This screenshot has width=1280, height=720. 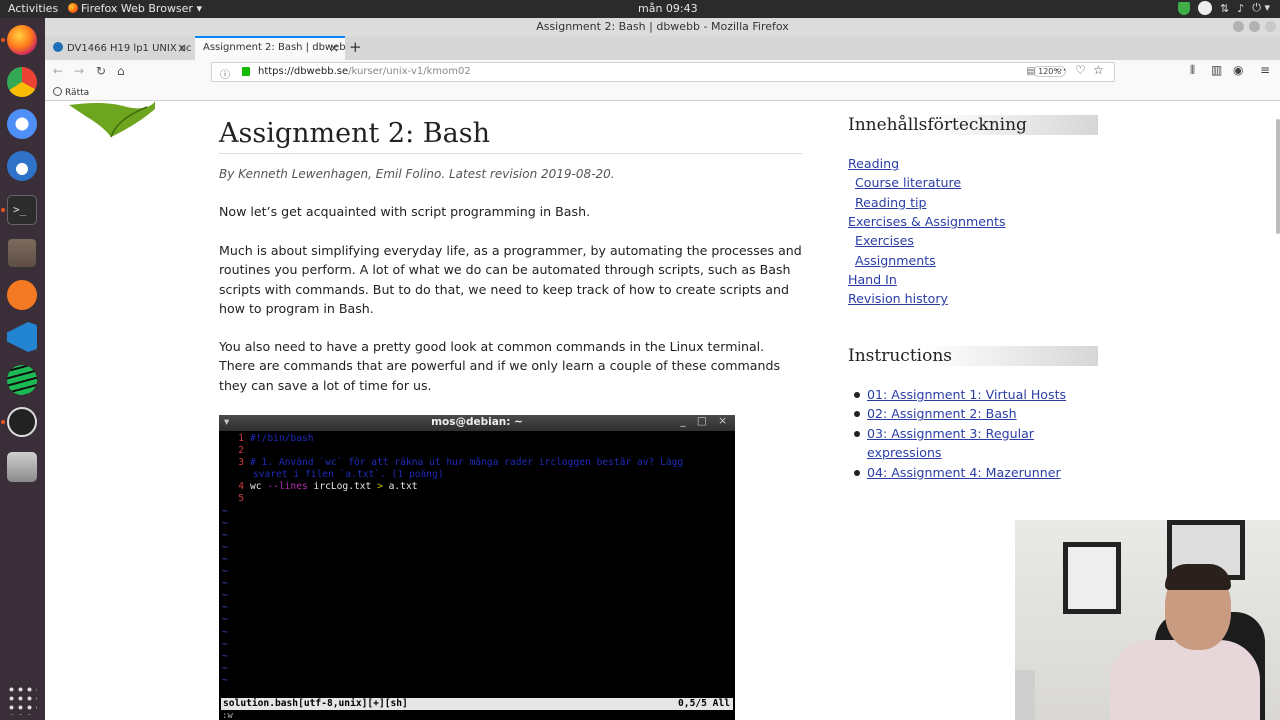 What do you see at coordinates (891, 202) in the screenshot?
I see `toc-link: Reading tip` at bounding box center [891, 202].